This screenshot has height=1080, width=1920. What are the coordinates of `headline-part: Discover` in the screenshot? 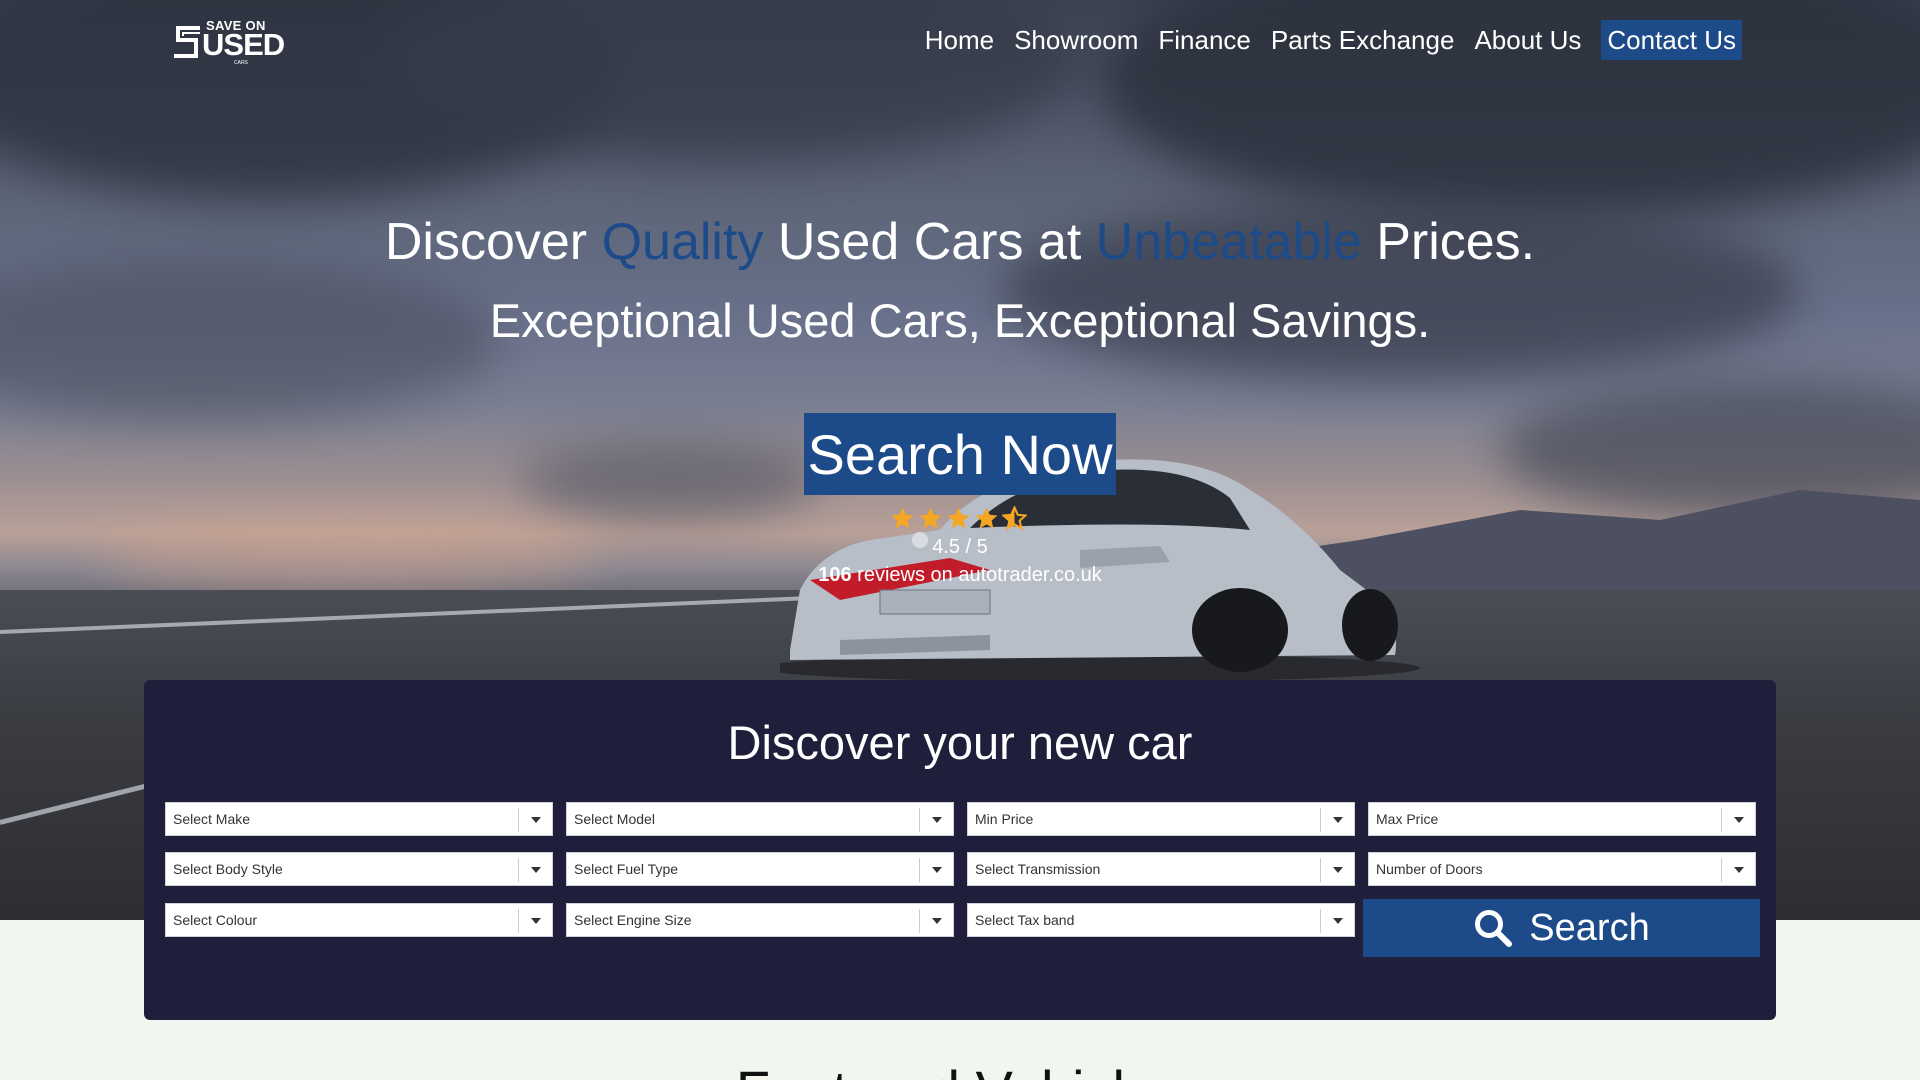 It's located at (493, 242).